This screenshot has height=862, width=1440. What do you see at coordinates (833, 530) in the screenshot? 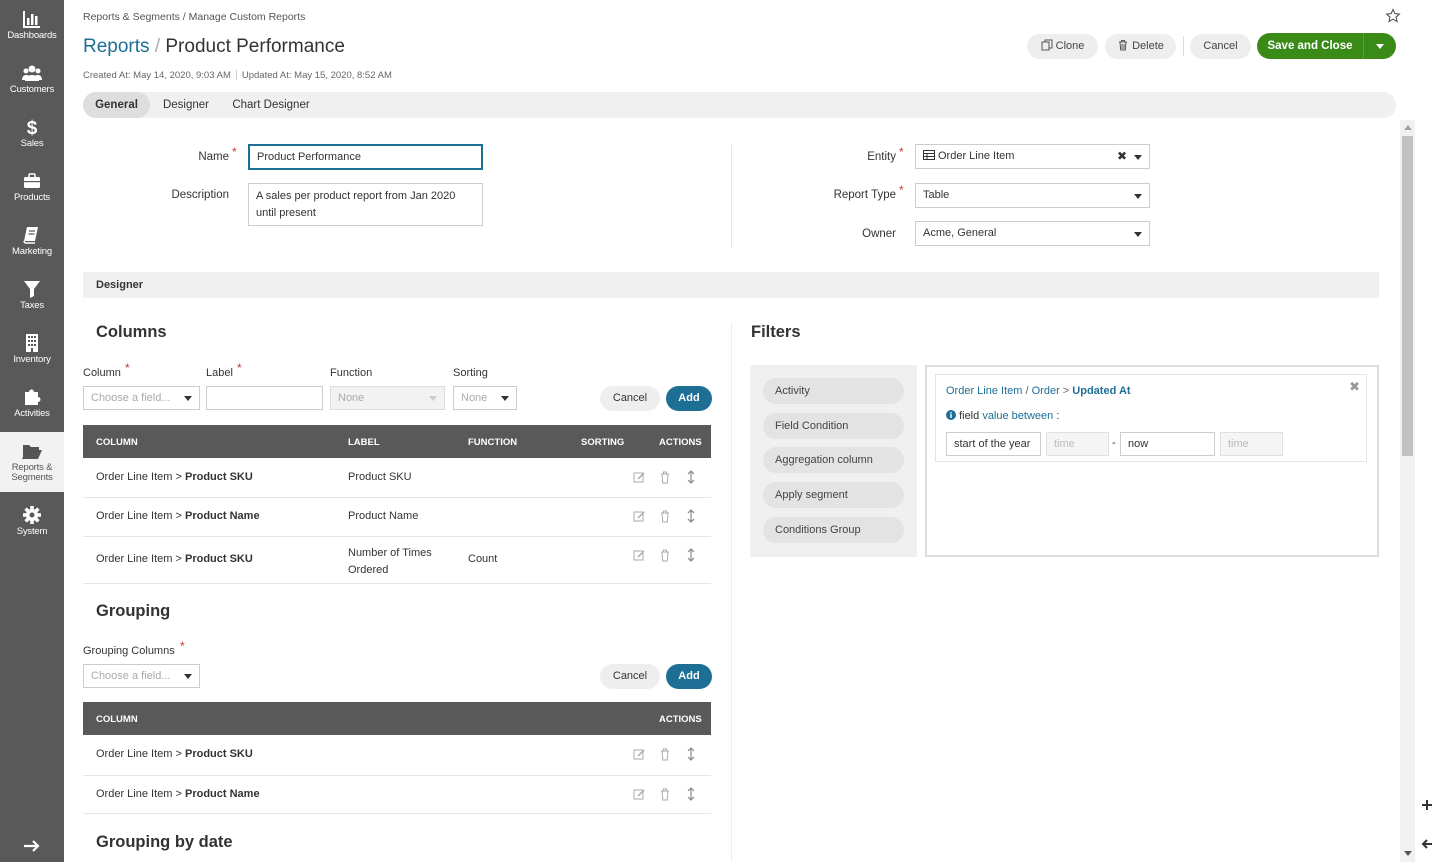
I see `filter-item-conditions-group: Conditions Group` at bounding box center [833, 530].